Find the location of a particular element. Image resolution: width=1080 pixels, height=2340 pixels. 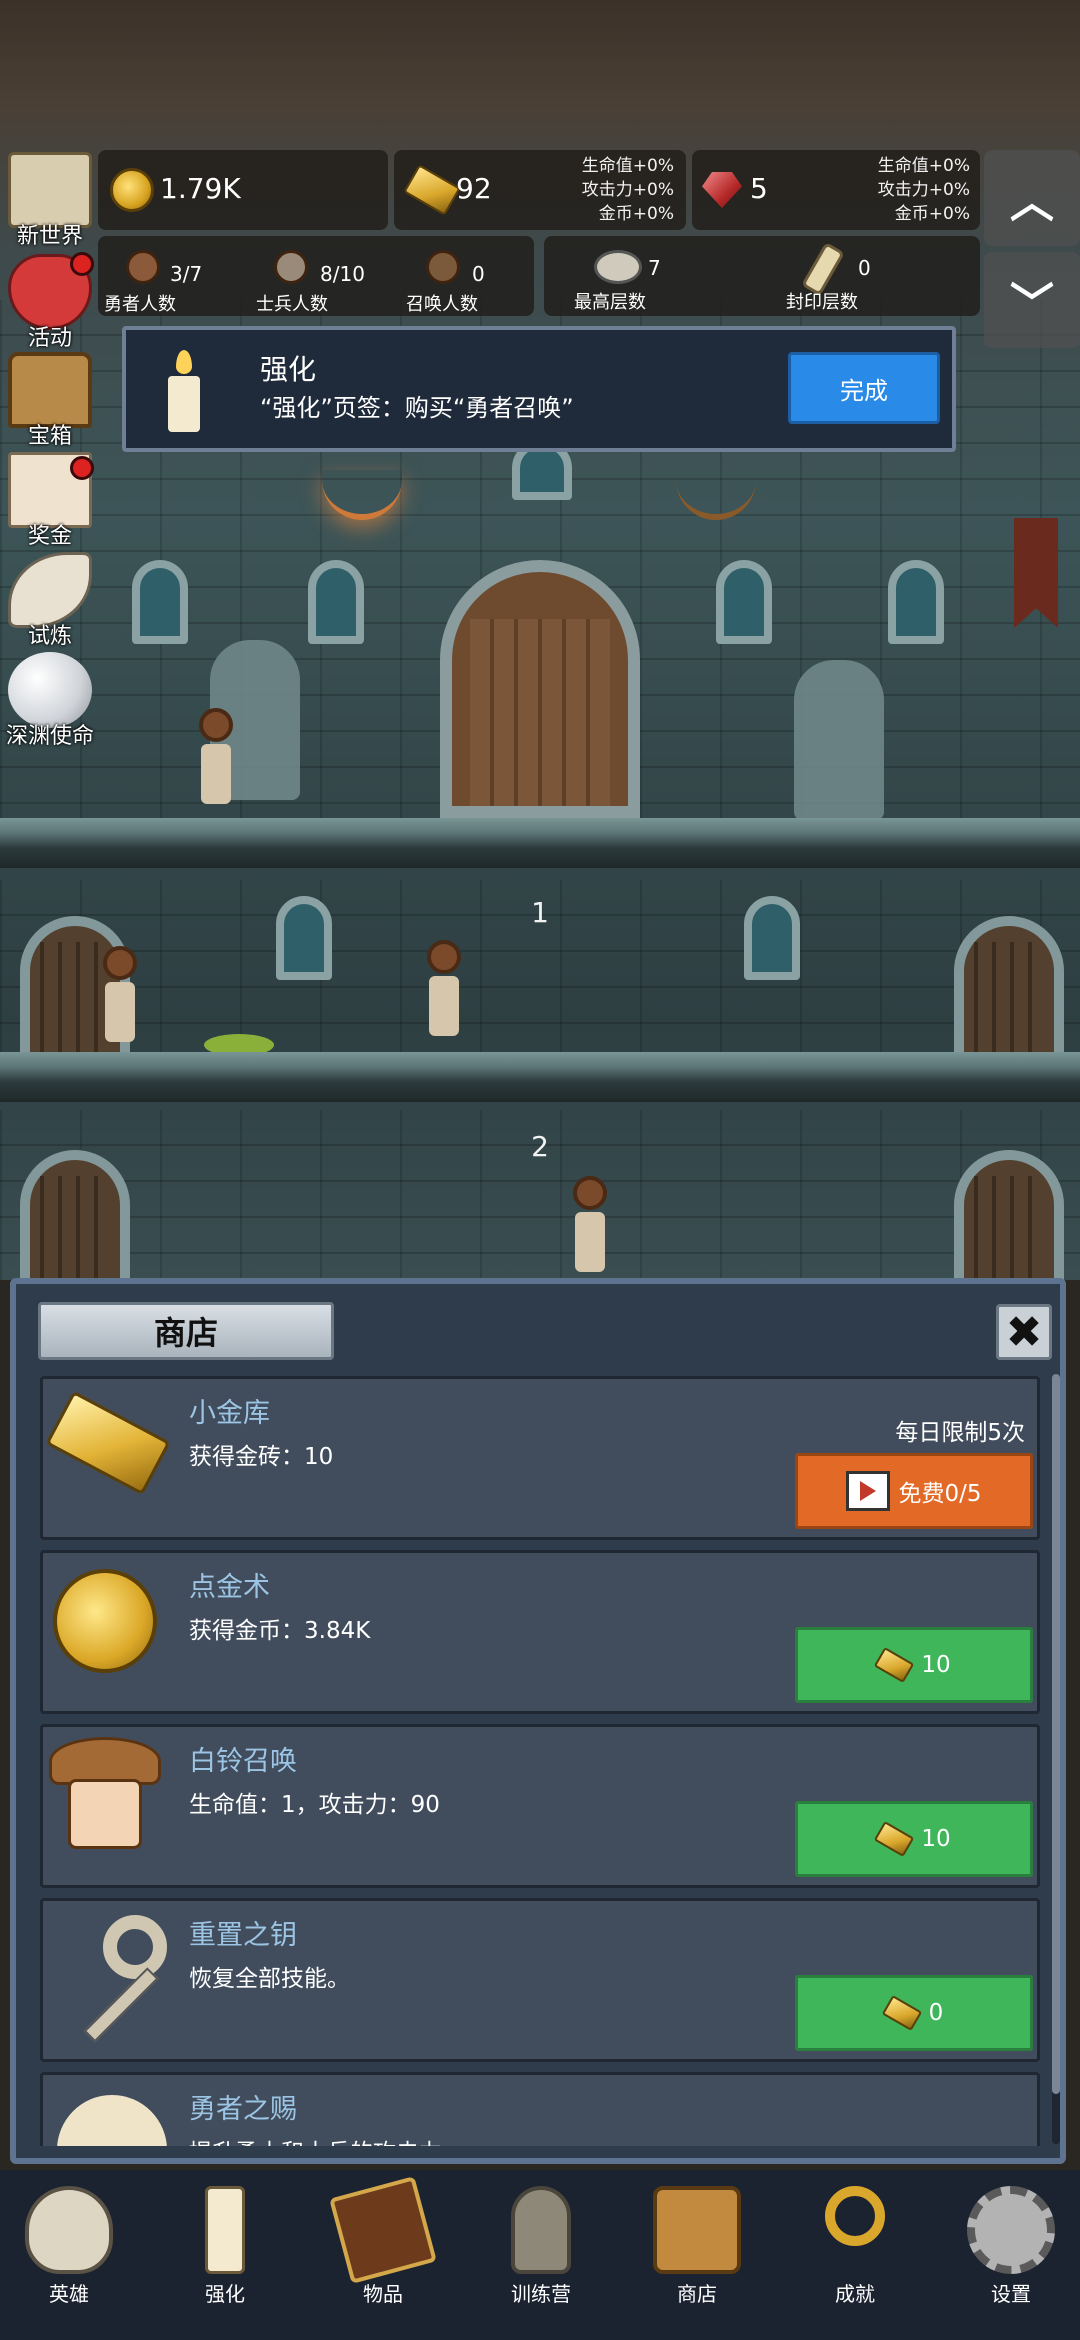

side-item-chest: 宝箱 is located at coordinates (50, 398).